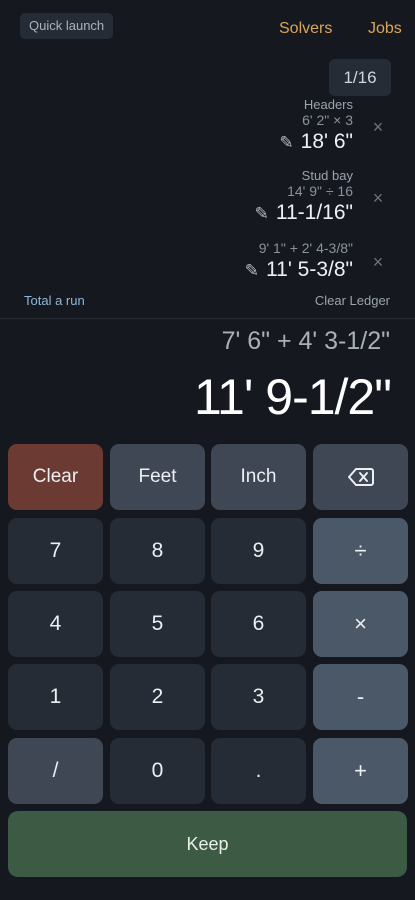 Image resolution: width=415 pixels, height=900 pixels. I want to click on digit-5-button: 5, so click(157, 624).